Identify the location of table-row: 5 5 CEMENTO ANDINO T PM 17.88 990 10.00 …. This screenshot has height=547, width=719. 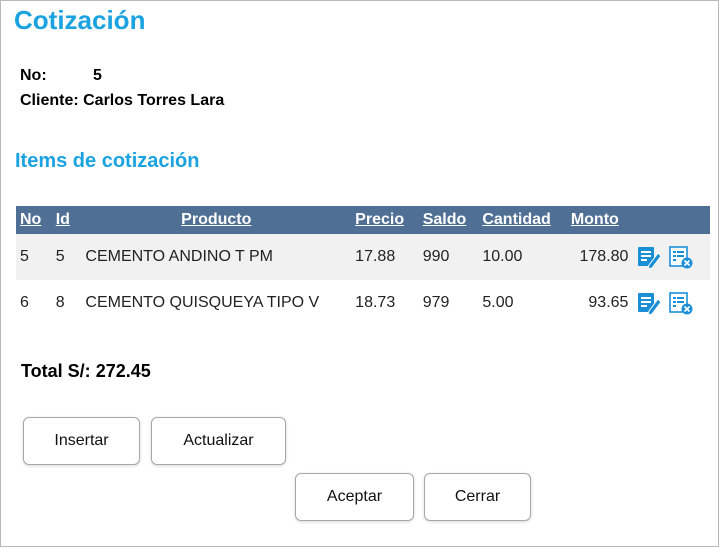
(363, 257).